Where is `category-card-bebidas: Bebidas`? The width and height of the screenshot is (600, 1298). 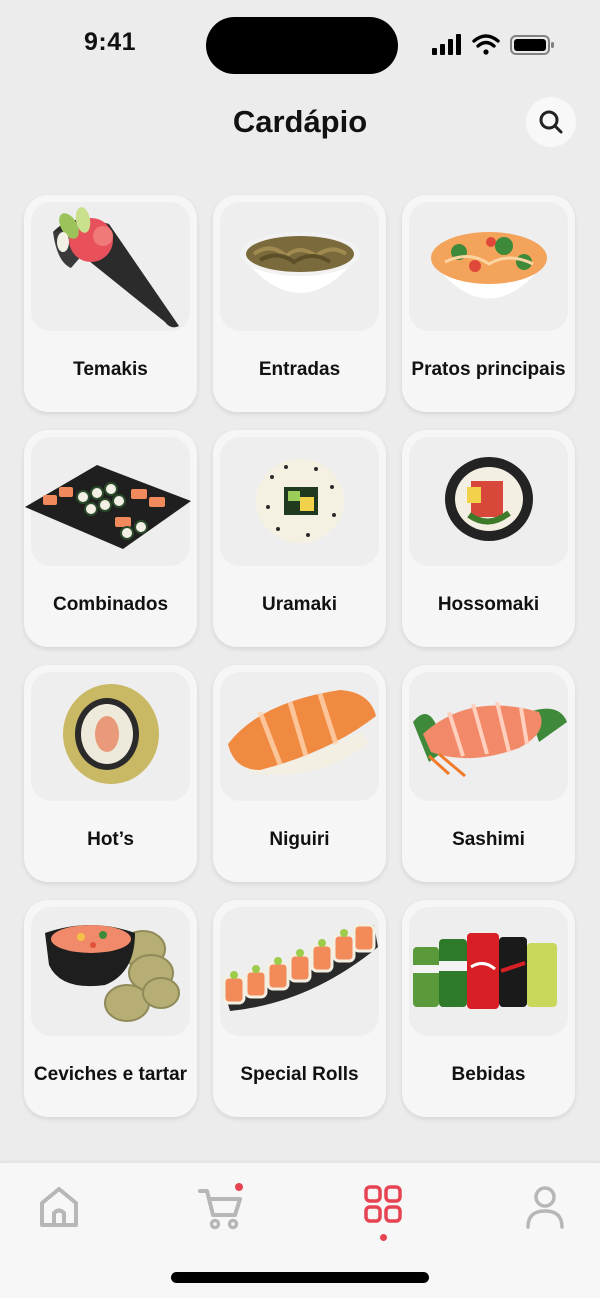
category-card-bebidas: Bebidas is located at coordinates (488, 1008).